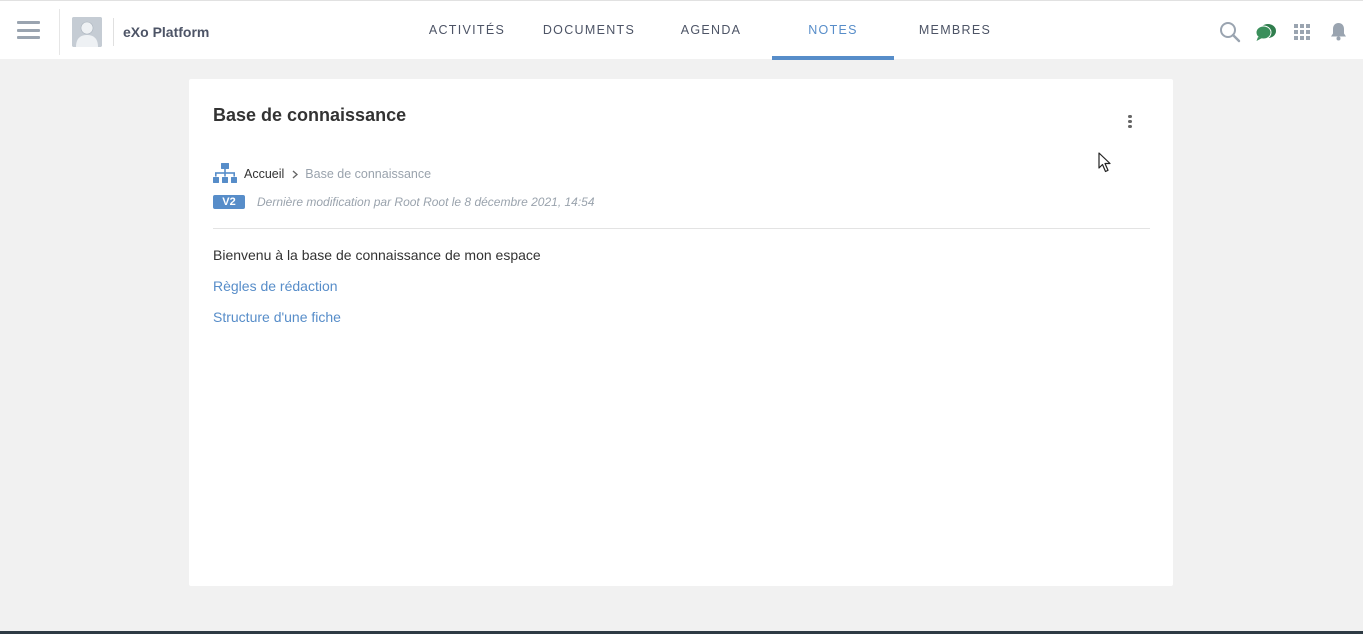 This screenshot has height=634, width=1363. What do you see at coordinates (589, 30) in the screenshot?
I see `tab-documents: DOCUMENTS` at bounding box center [589, 30].